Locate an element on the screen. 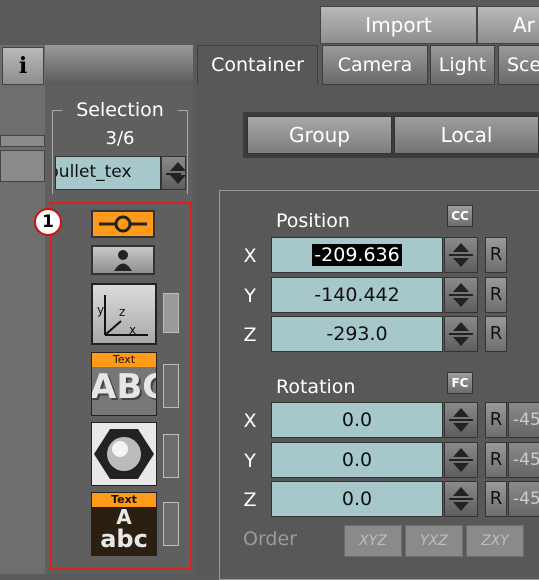  order-xyz-button: XYZ is located at coordinates (373, 541).